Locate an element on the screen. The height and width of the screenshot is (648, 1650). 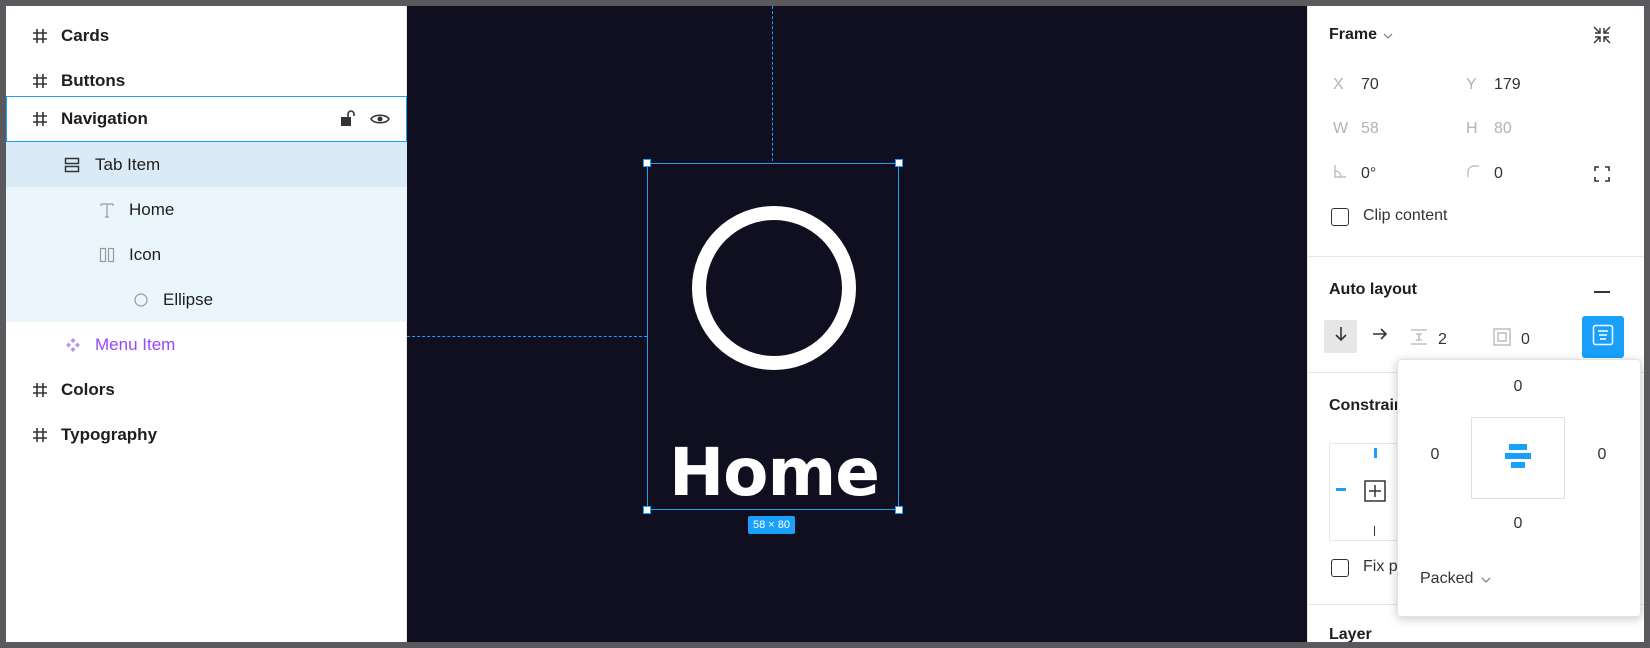
spacing-value: 2 is located at coordinates (1442, 339).